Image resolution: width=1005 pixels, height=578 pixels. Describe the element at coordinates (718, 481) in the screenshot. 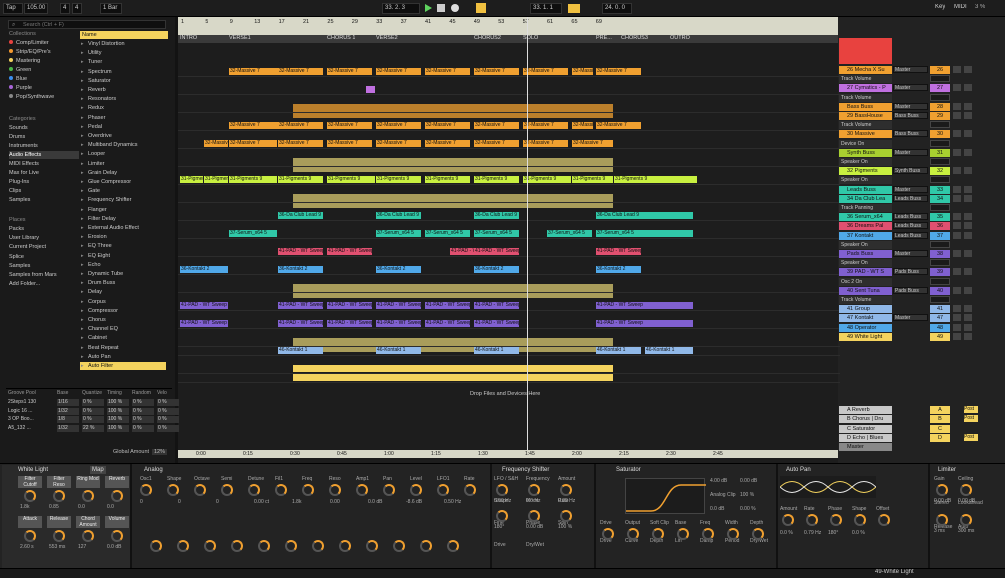

I see `sat-value: 4.00 dB` at that location.